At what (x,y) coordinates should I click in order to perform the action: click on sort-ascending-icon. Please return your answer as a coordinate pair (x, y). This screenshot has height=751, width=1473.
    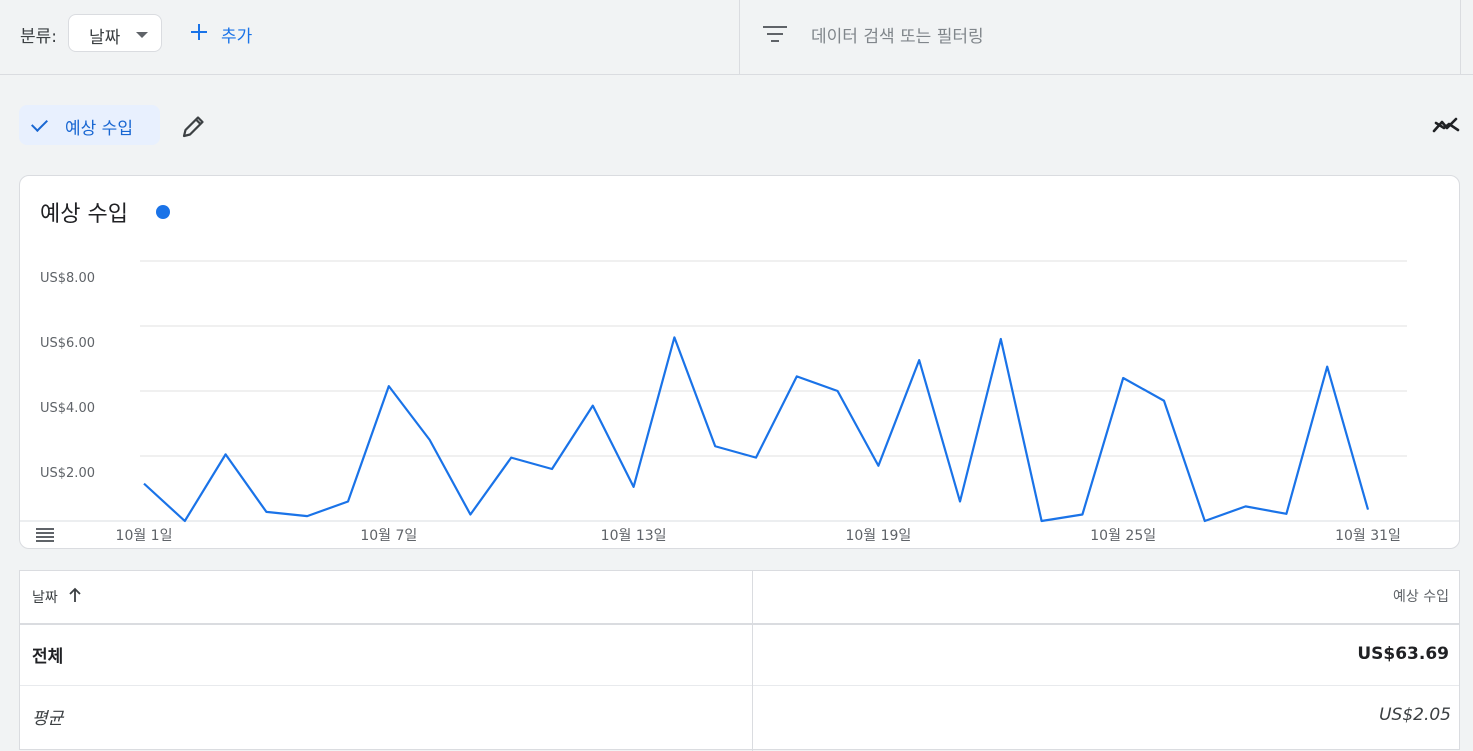
    Looking at the image, I should click on (75, 595).